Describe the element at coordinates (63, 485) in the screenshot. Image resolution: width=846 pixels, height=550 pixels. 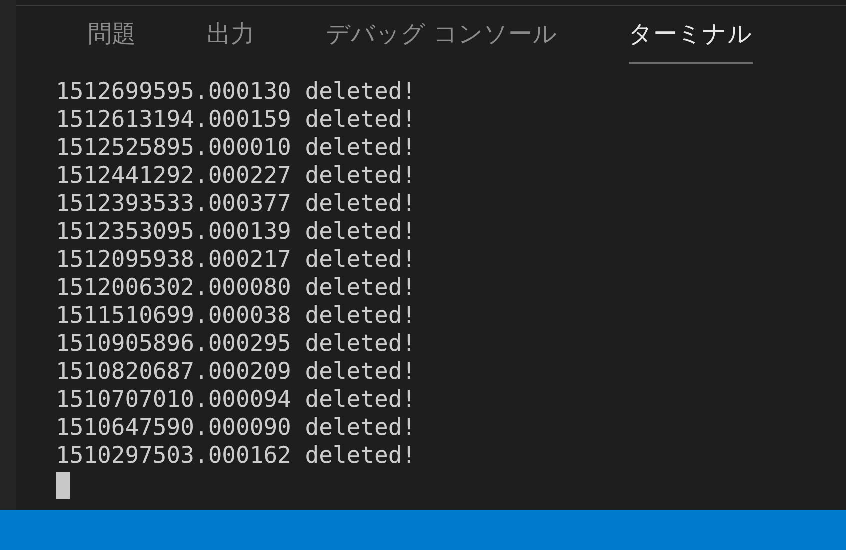
I see `terminal-cursor` at that location.